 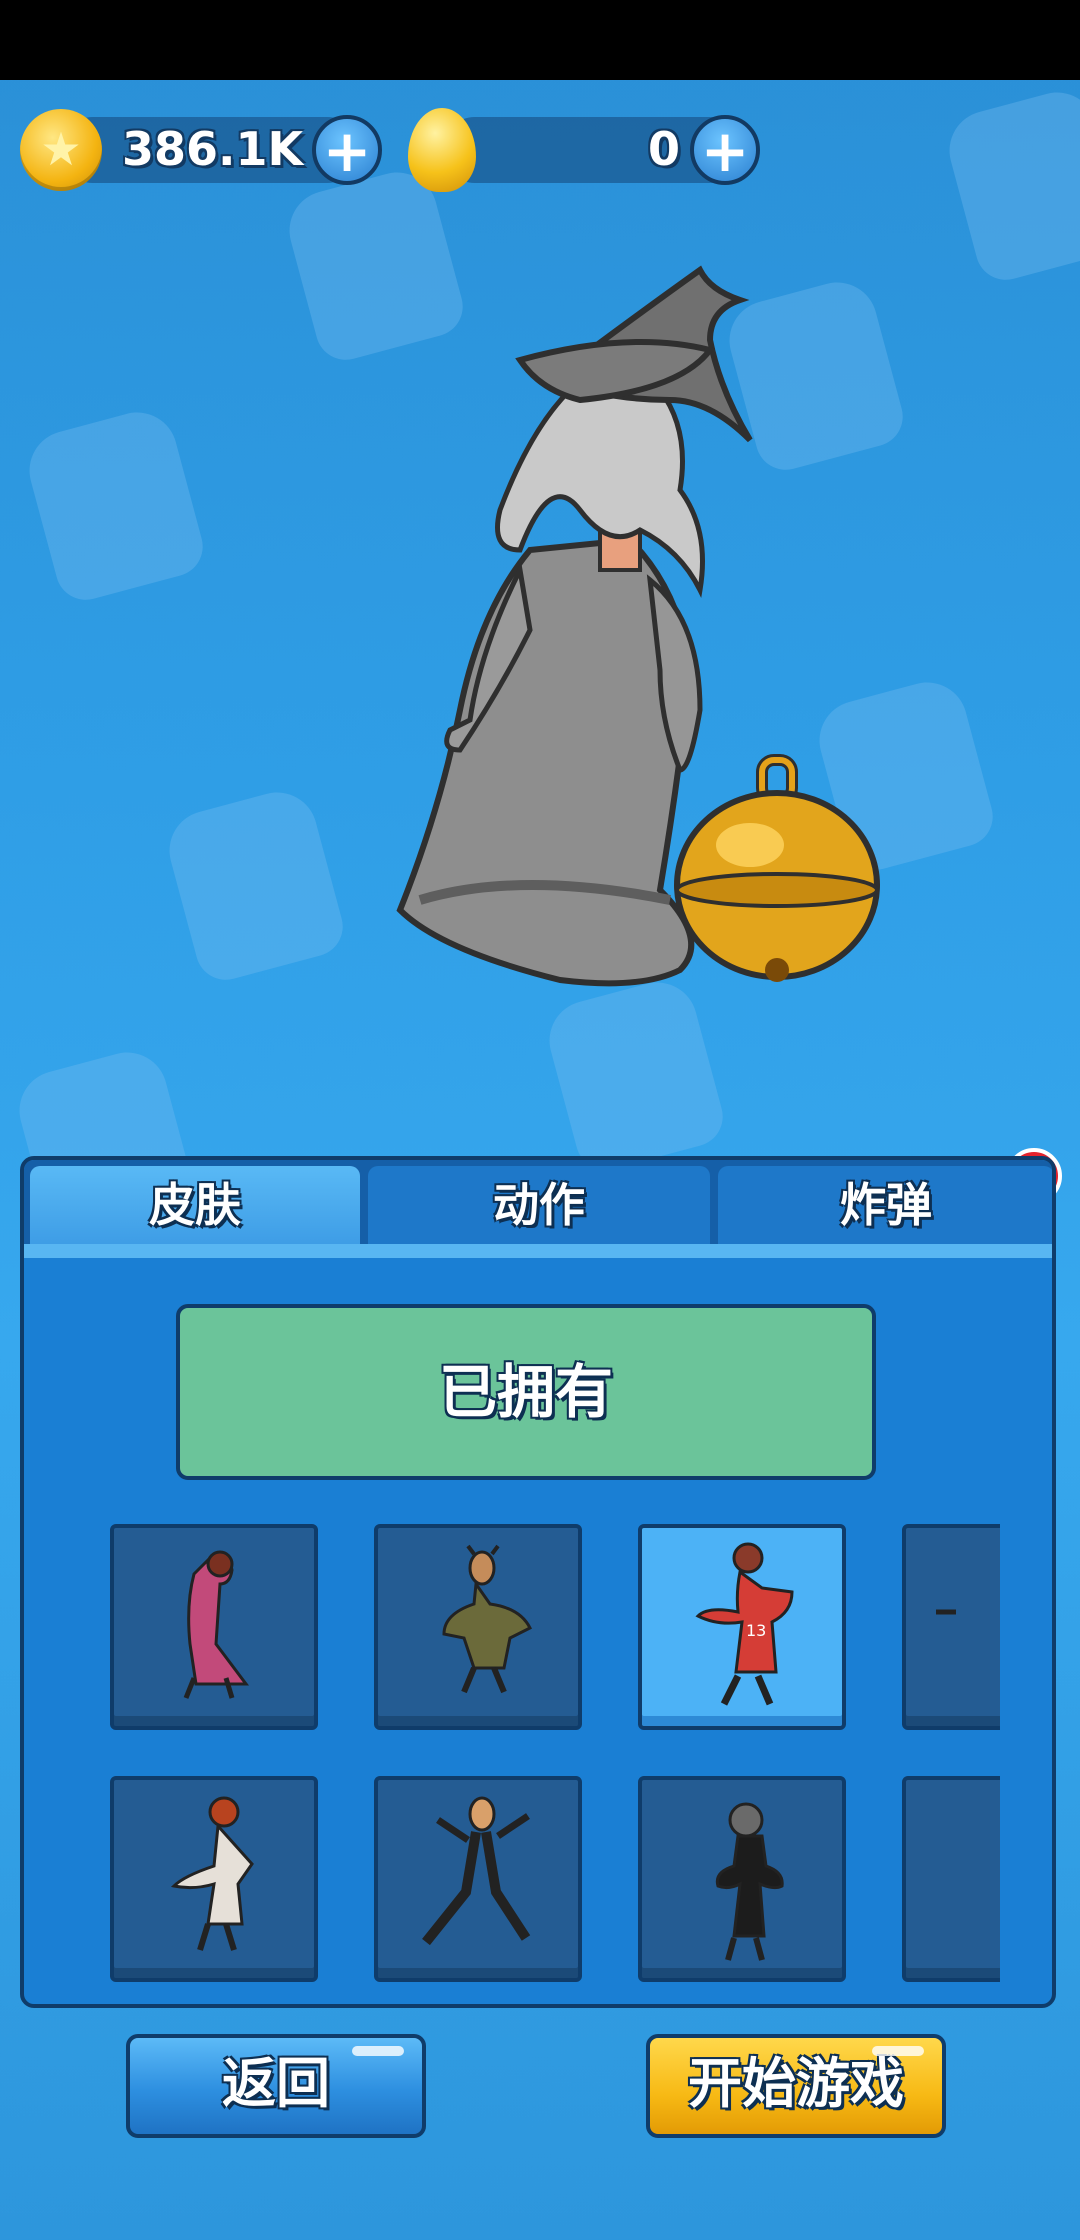 I want to click on skin-basketball-figure: 13, so click(x=744, y=1624).